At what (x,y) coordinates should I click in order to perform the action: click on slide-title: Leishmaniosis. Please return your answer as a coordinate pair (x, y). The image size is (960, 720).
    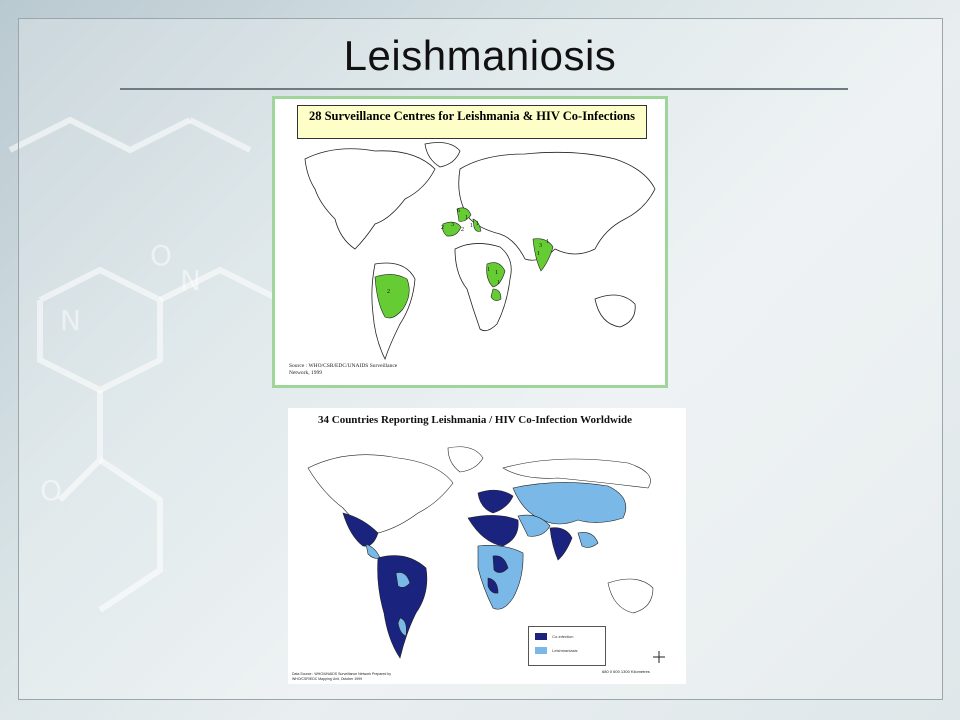
    Looking at the image, I should click on (480, 55).